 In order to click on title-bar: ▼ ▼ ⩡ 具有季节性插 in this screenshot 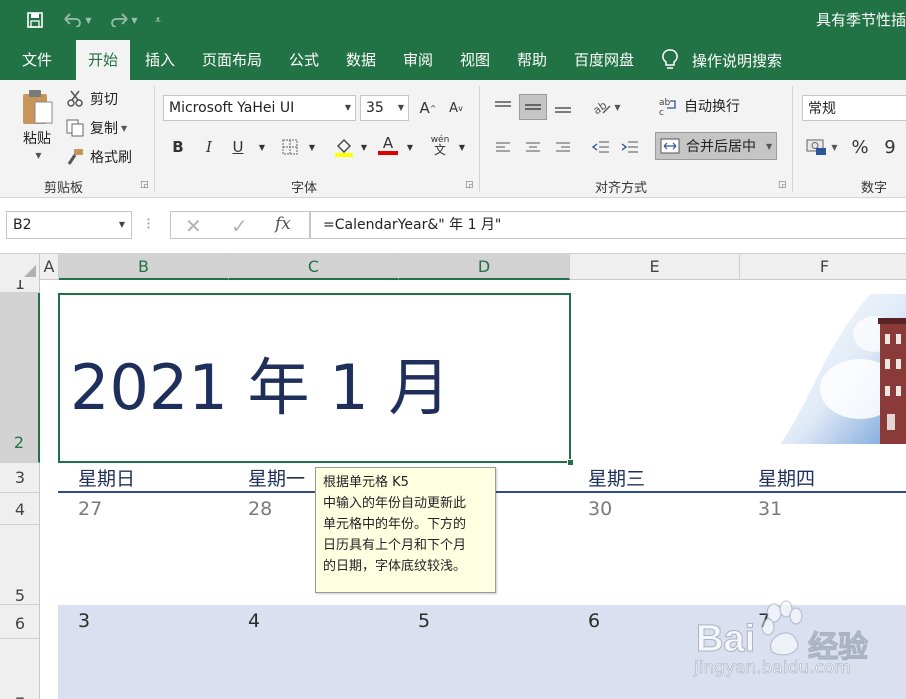, I will do `click(453, 20)`.